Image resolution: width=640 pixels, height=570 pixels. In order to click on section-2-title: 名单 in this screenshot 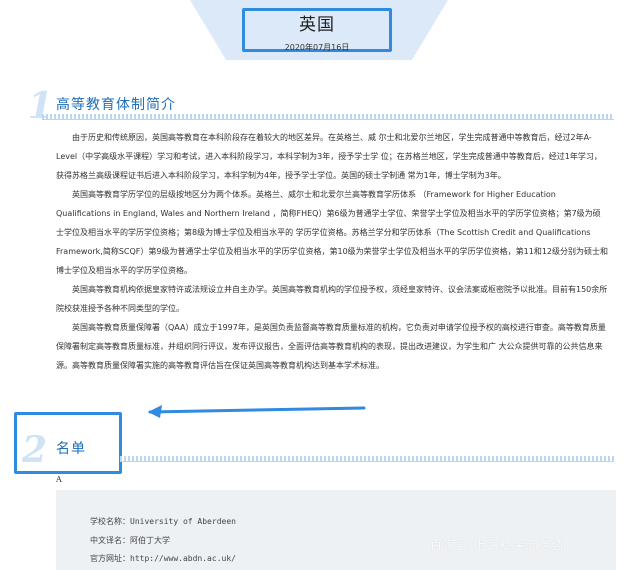, I will do `click(71, 449)`.